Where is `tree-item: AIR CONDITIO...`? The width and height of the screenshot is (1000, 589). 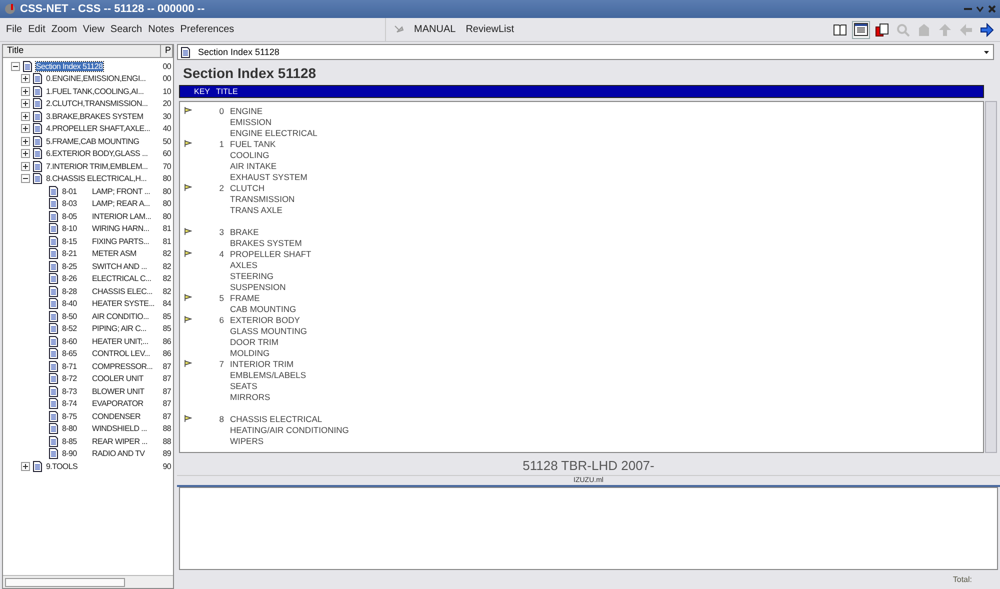 tree-item: AIR CONDITIO... is located at coordinates (120, 316).